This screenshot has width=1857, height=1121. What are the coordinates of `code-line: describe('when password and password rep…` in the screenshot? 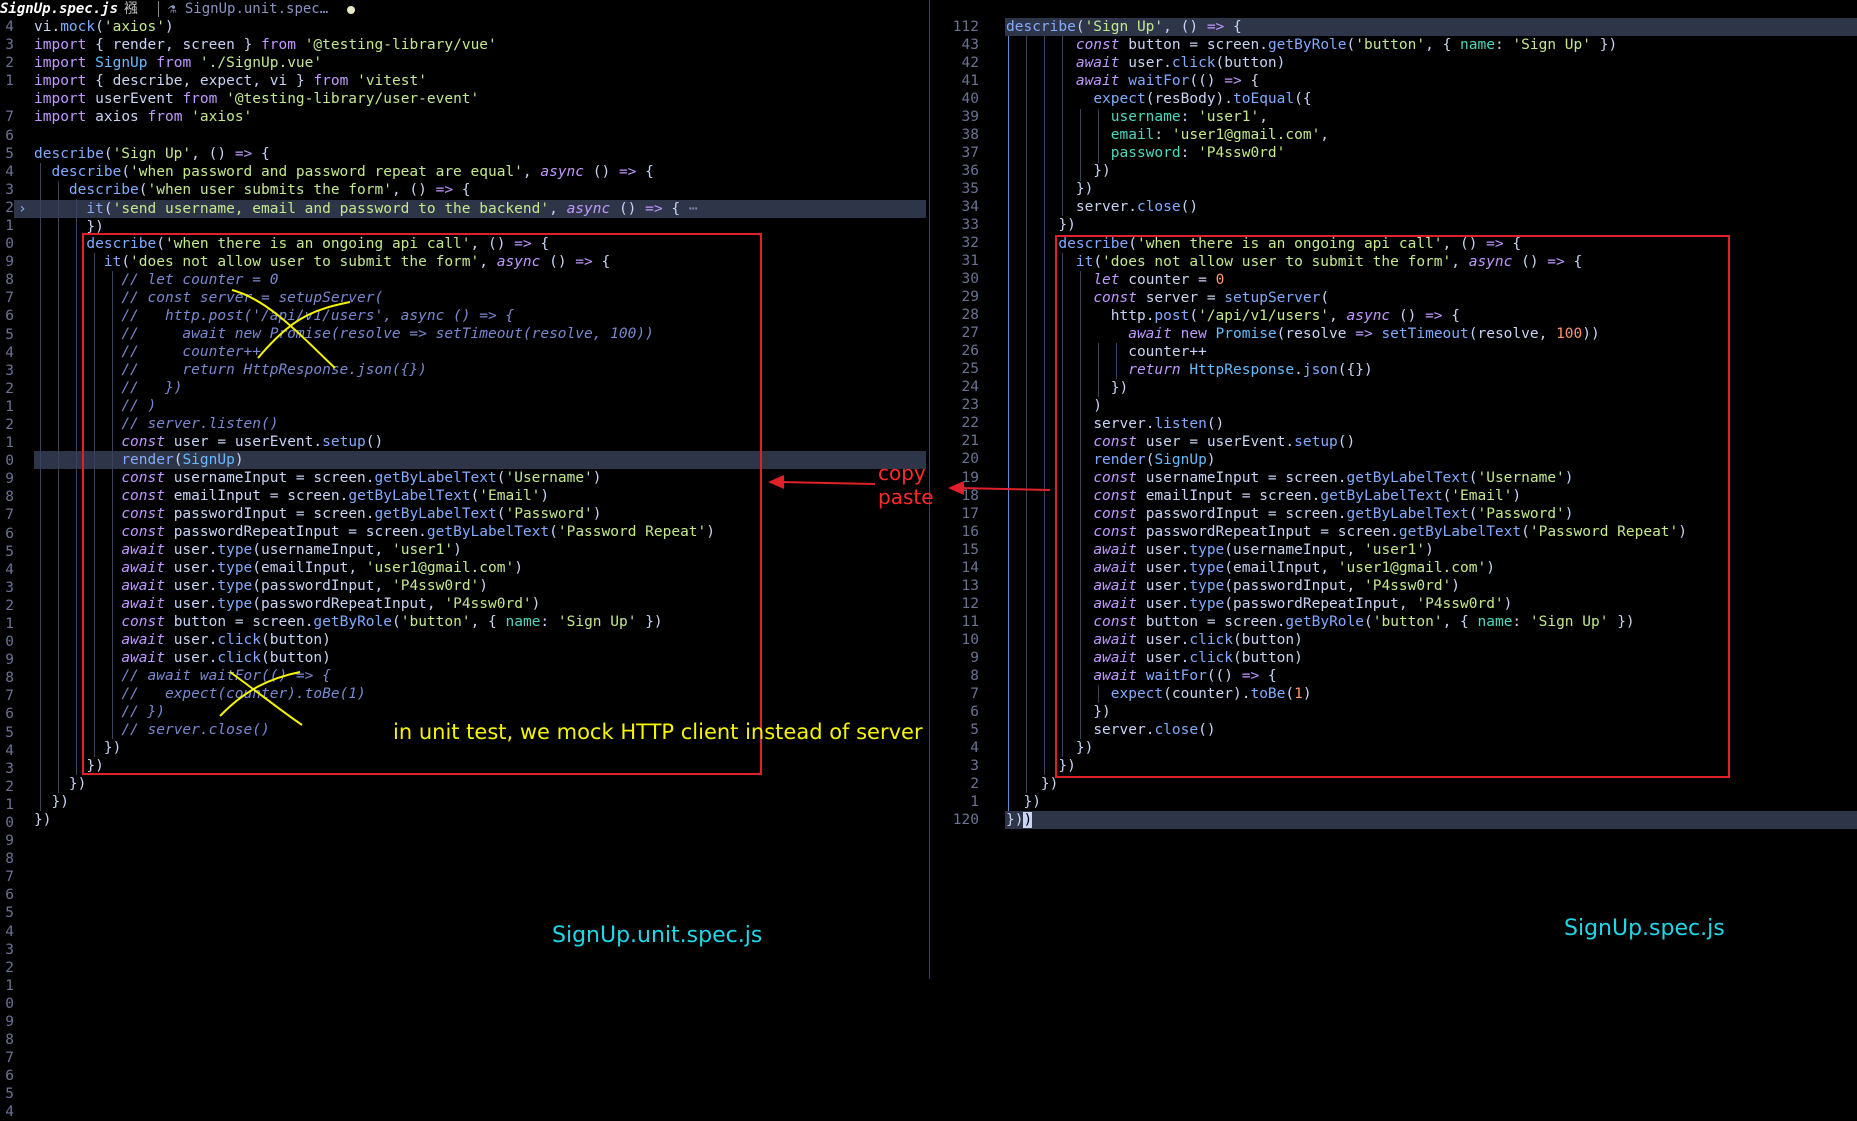 It's located at (343, 172).